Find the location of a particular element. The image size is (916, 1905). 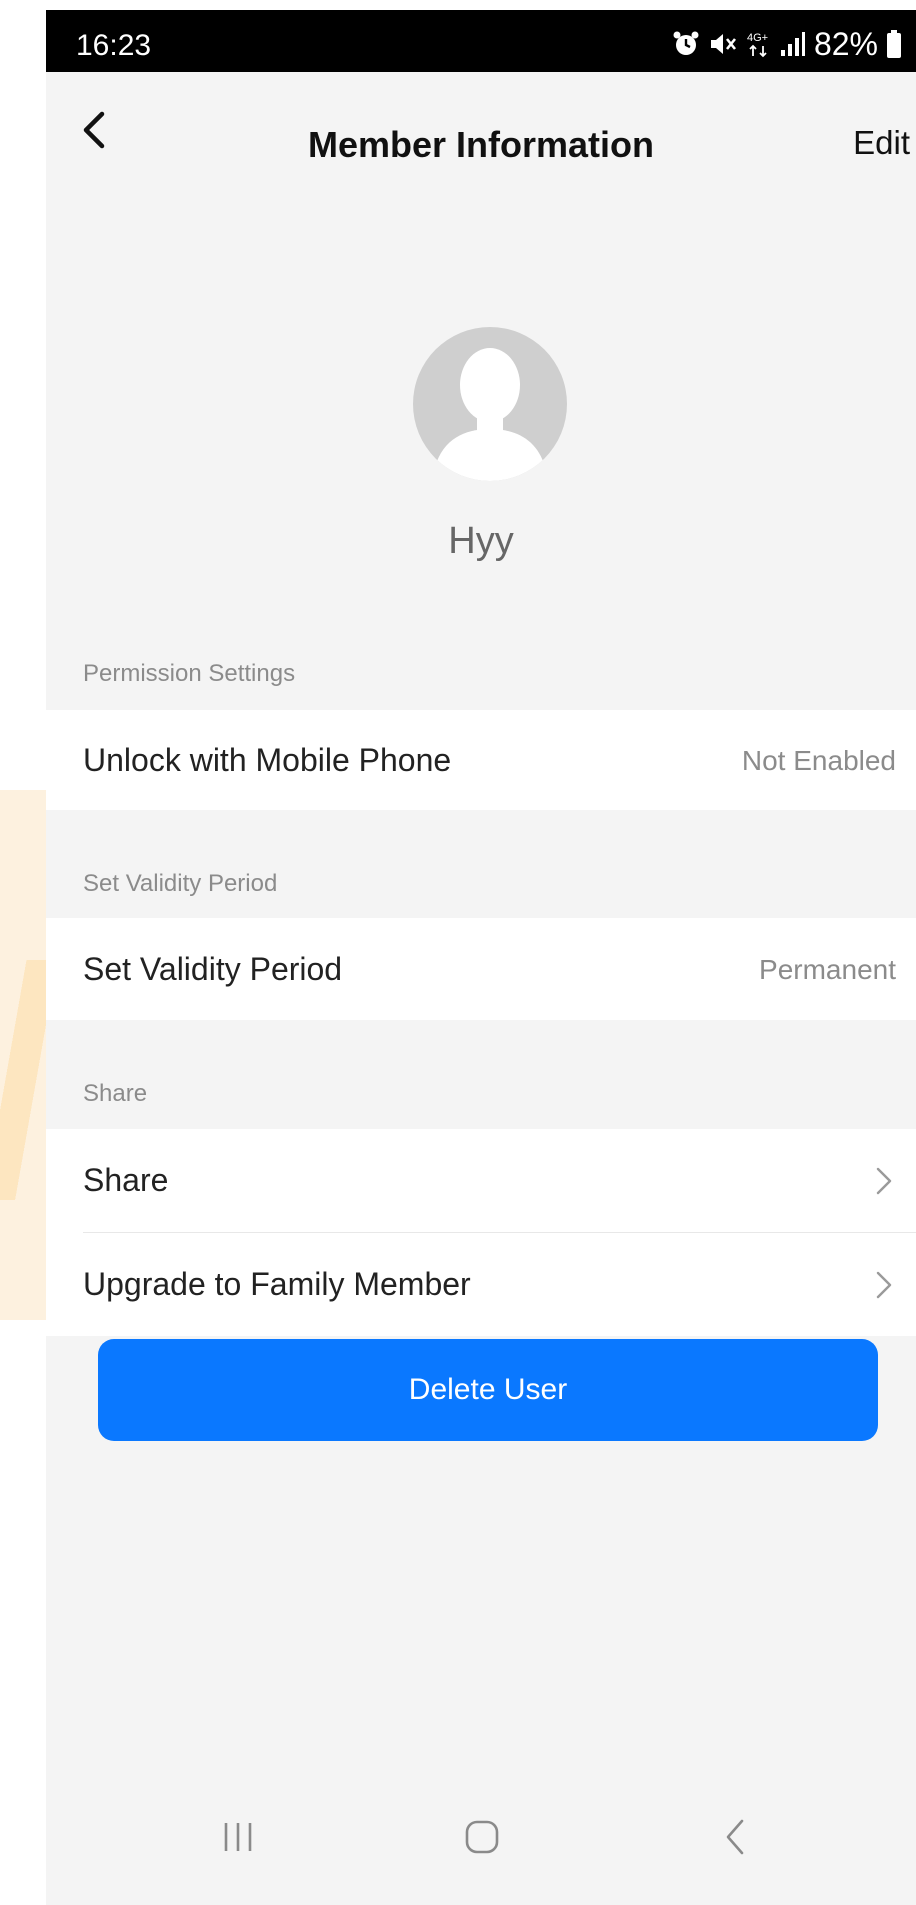

row-upgrade-family: Upgrade to Family Member is located at coordinates (481, 1284).